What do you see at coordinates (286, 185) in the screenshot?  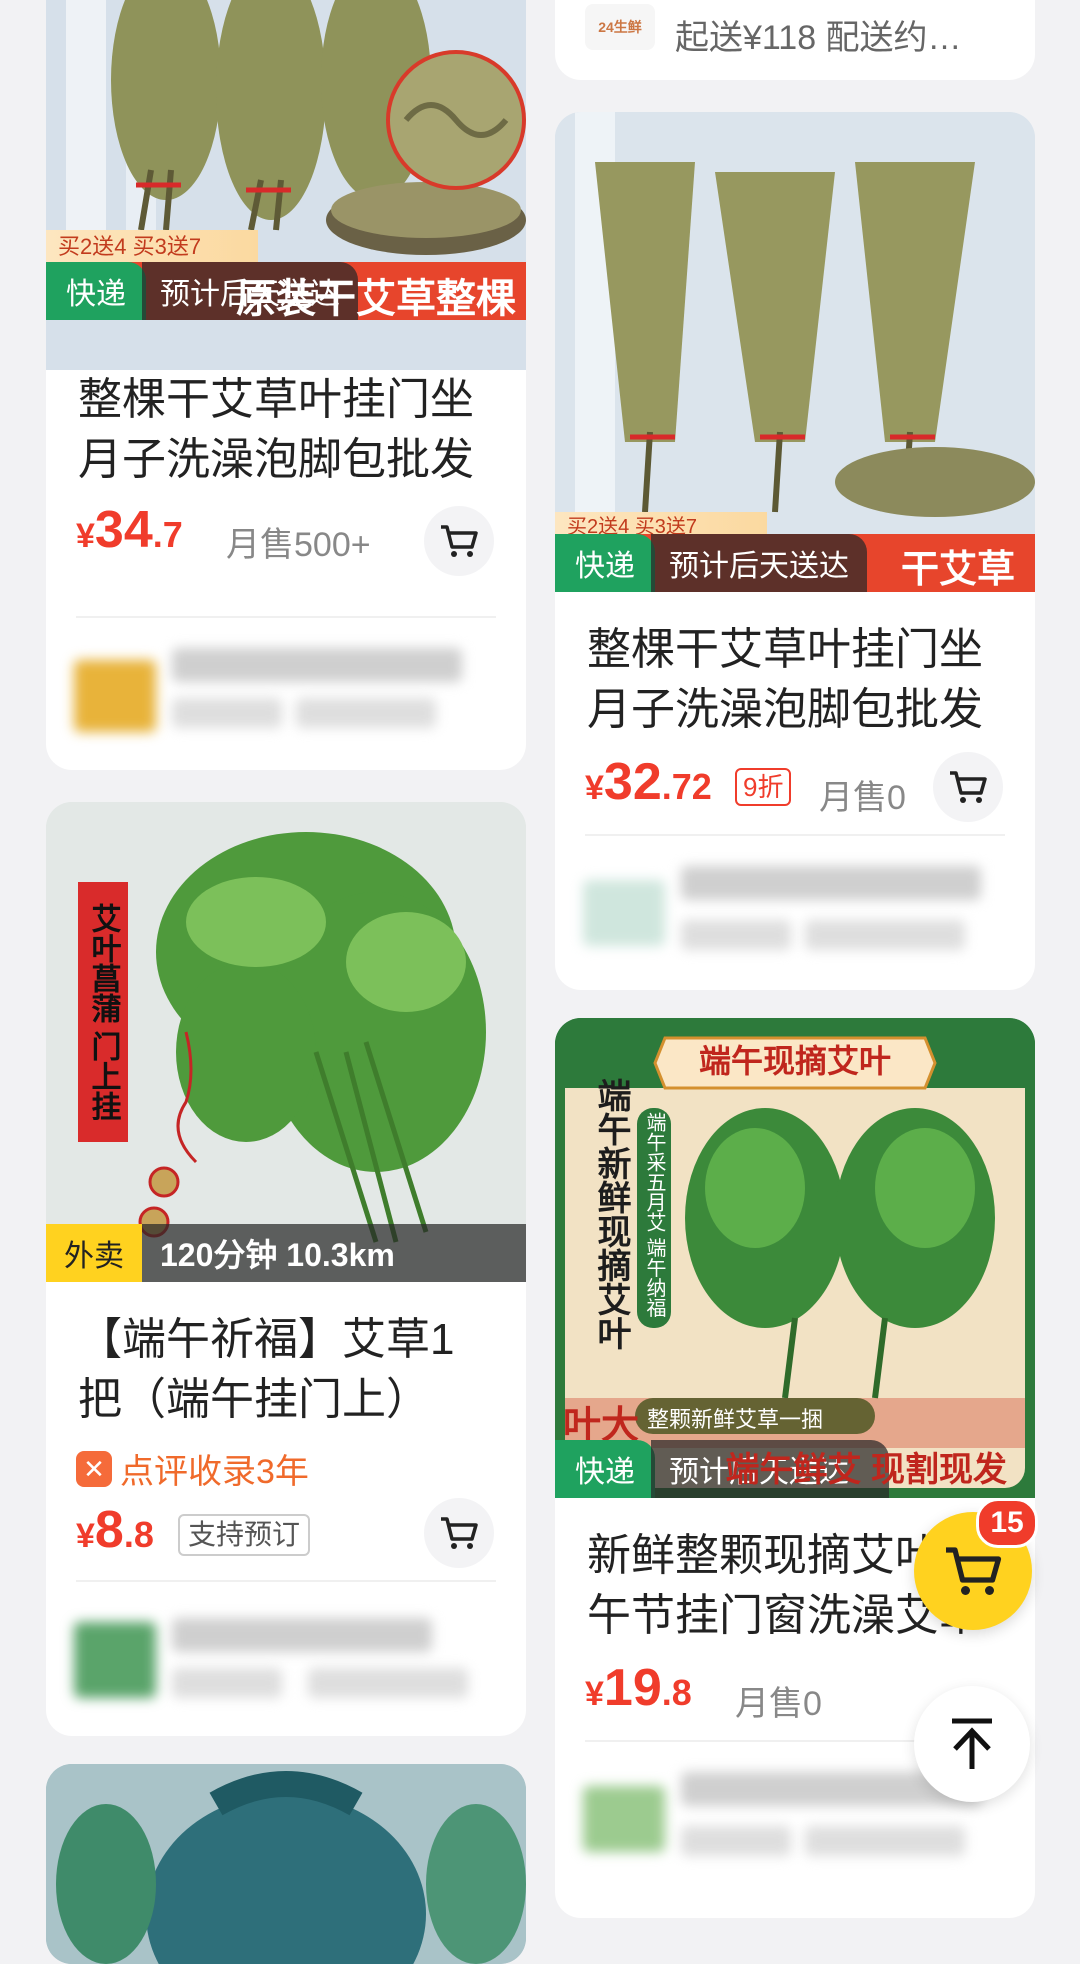 I see `product-image: 买2送4 买3送7 原装干艾草整棵 快递 预计后天送达` at bounding box center [286, 185].